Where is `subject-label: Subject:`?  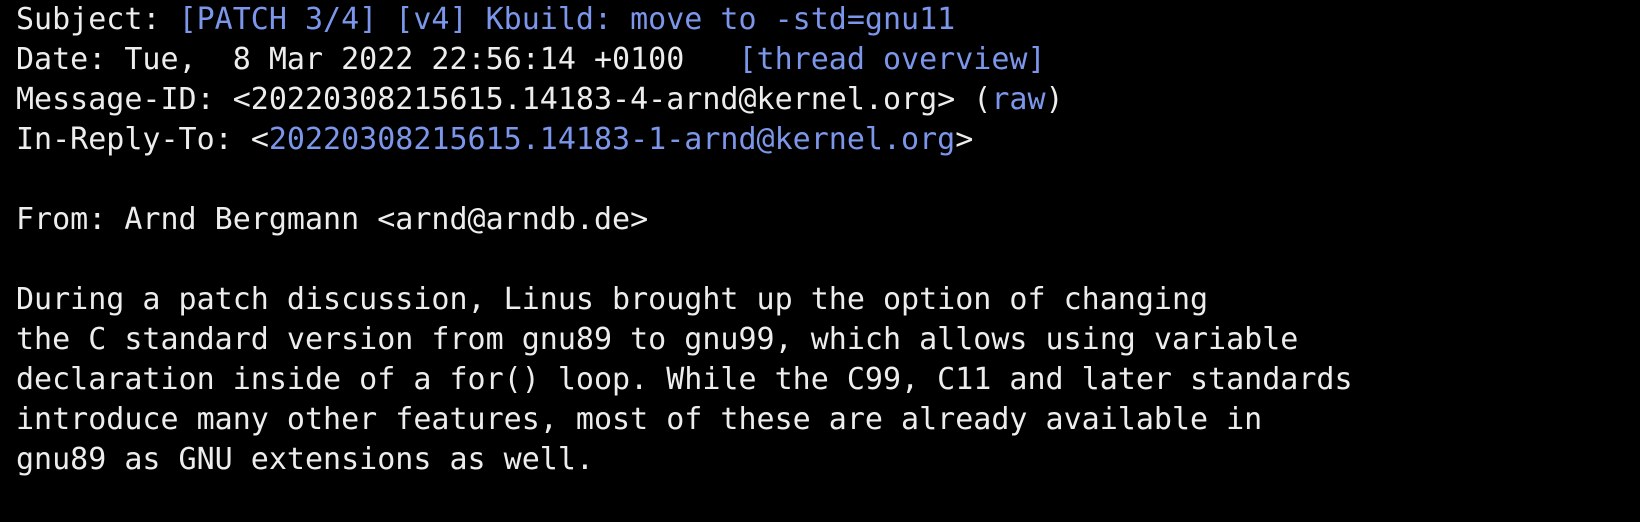 subject-label: Subject: is located at coordinates (97, 19).